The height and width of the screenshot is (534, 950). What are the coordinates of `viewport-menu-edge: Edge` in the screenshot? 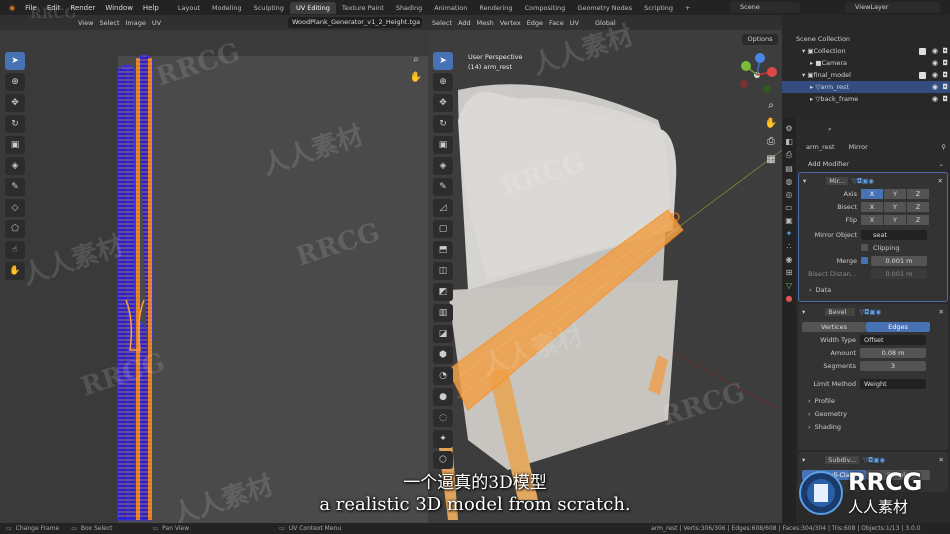 It's located at (535, 23).